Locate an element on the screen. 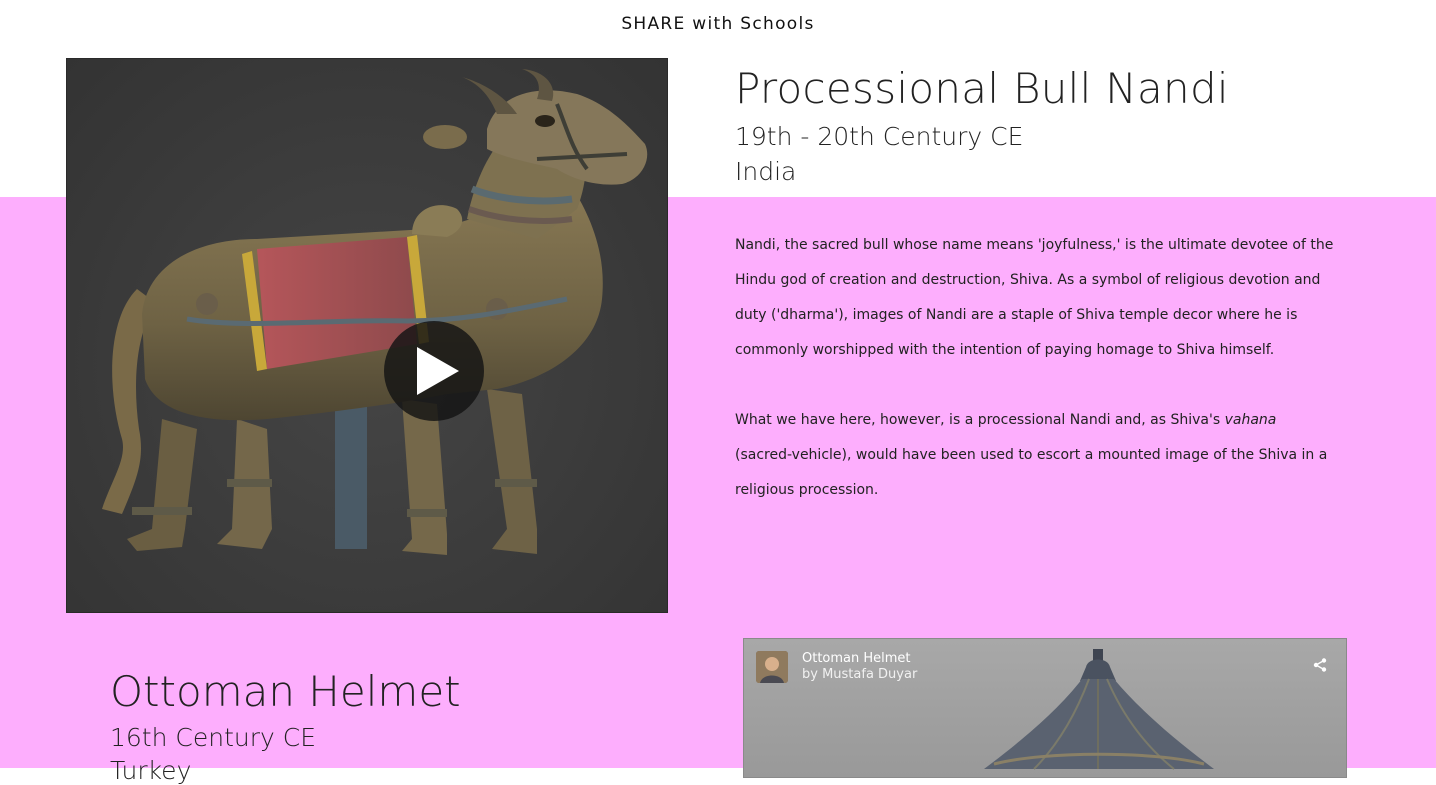 This screenshot has height=785, width=1436. play-button is located at coordinates (434, 371).